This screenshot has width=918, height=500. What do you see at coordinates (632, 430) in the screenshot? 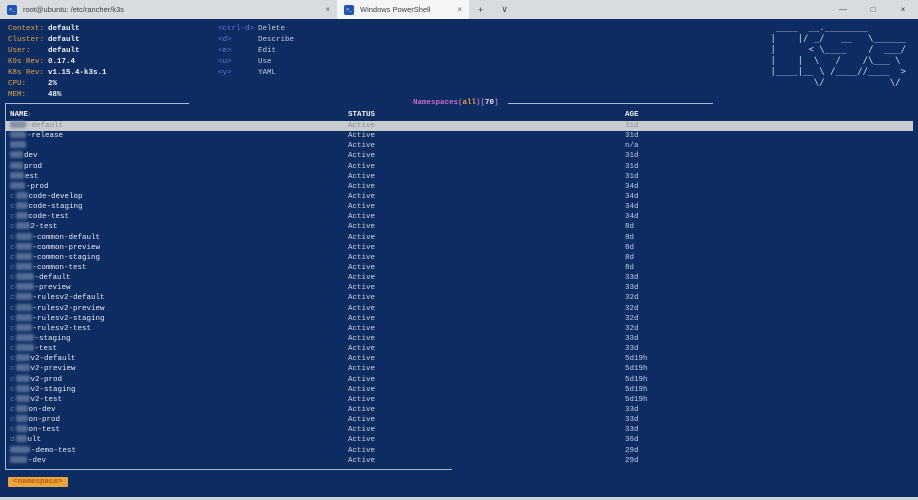
I see `namespace-age: 33d` at bounding box center [632, 430].